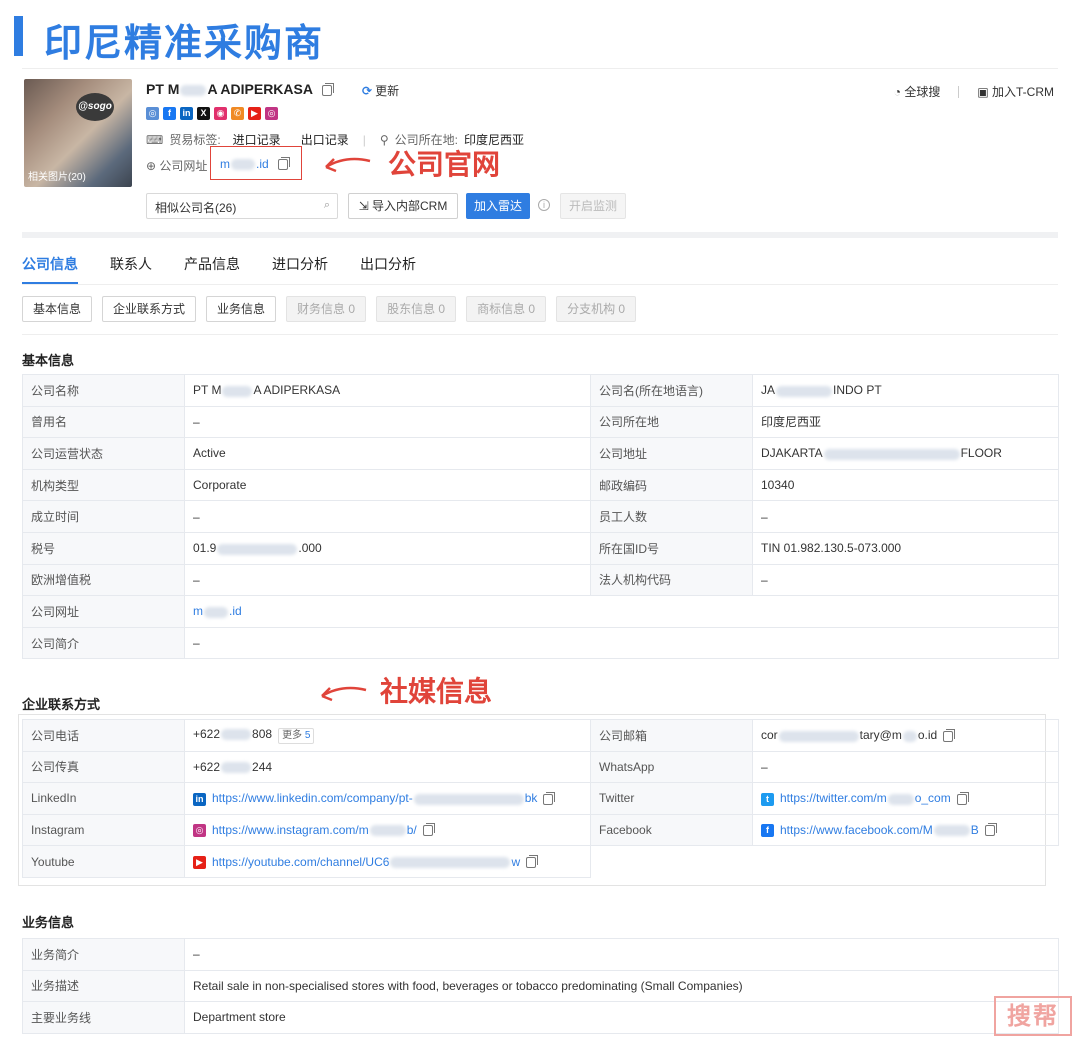 This screenshot has height=1045, width=1080. I want to click on fax-label: 公司传真, so click(103, 767).